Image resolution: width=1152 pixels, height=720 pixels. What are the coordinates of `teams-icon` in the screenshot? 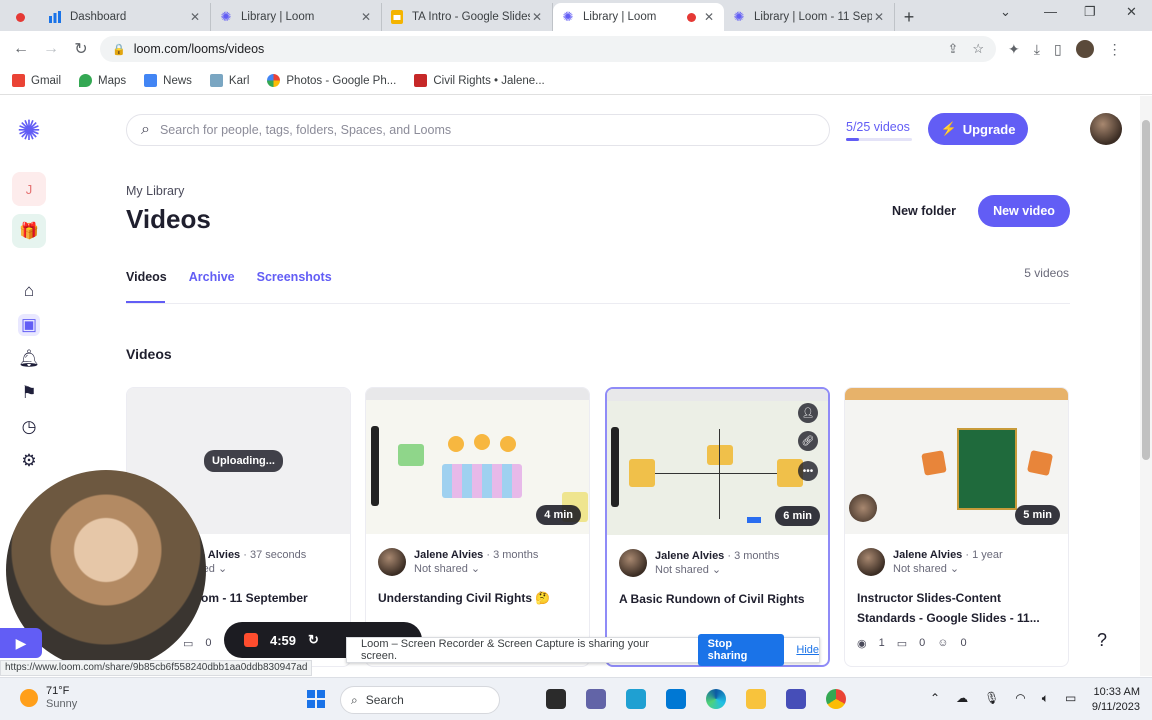 It's located at (596, 699).